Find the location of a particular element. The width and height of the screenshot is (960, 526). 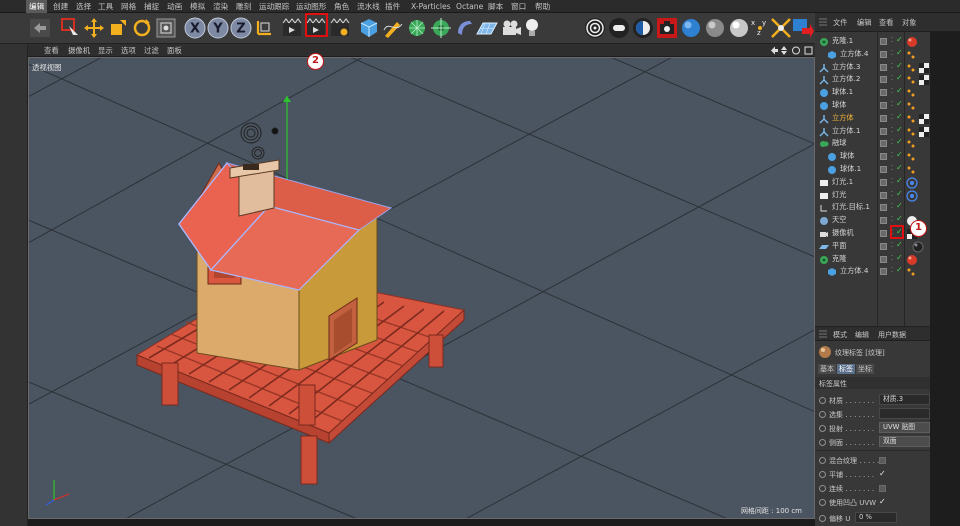

menu-snap: 捕捉 is located at coordinates (151, 6).